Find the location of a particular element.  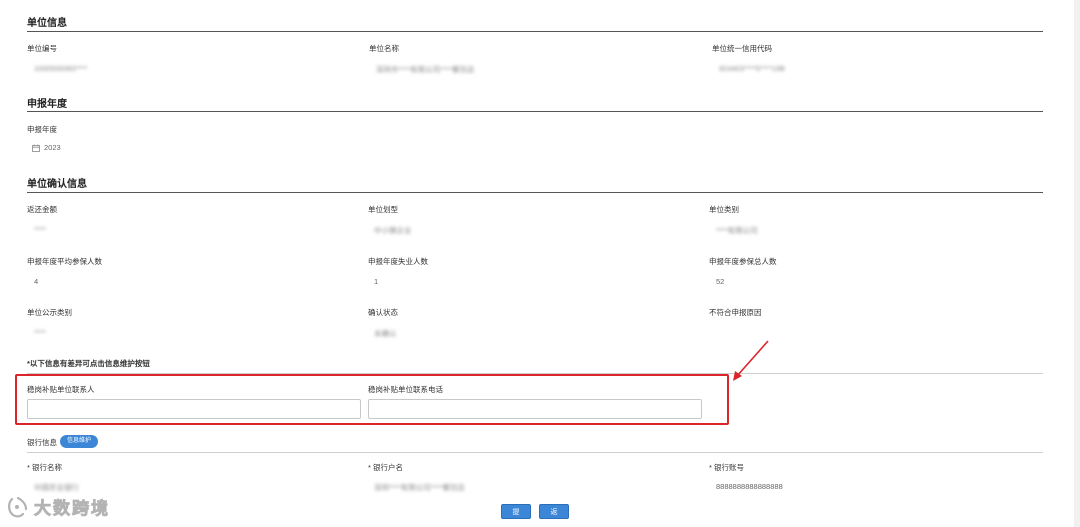

unemployed-label: 申报年度失业人数 is located at coordinates (398, 261).